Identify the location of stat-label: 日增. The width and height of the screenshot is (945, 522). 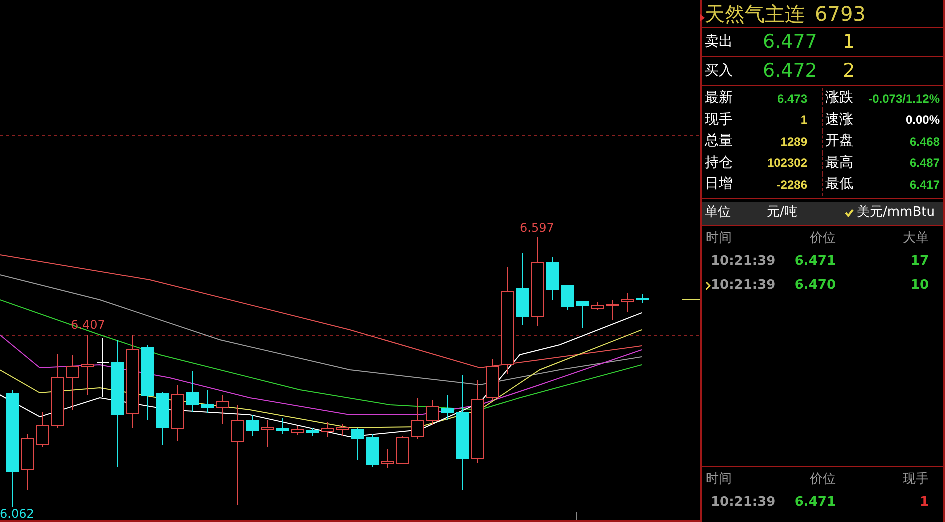
(719, 184).